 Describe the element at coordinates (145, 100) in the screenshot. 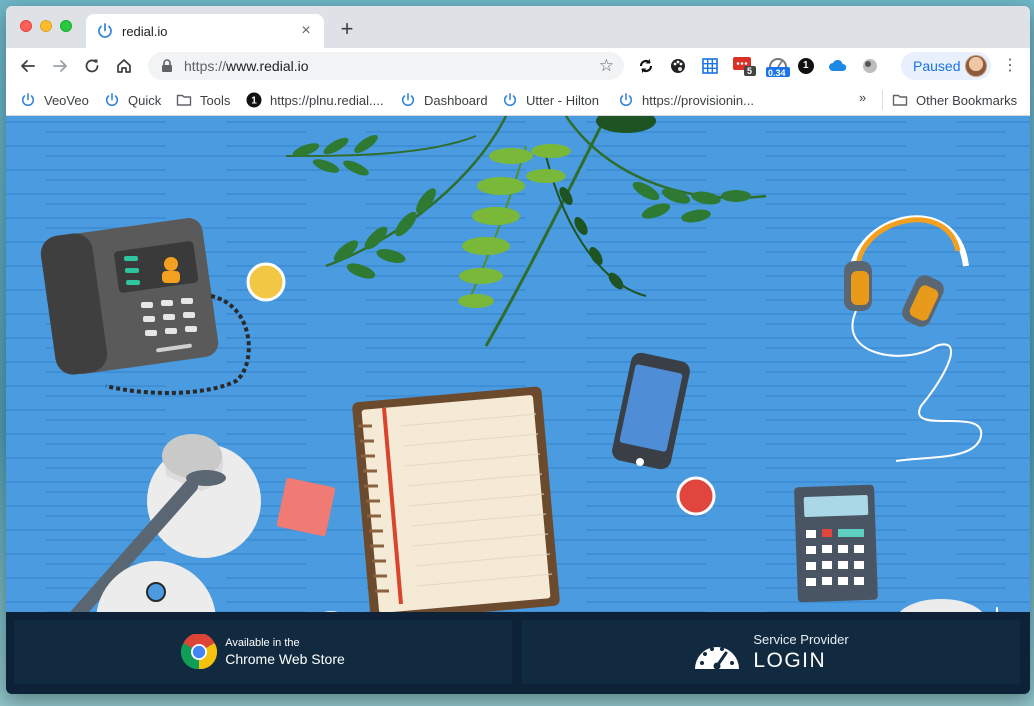

I see `bookmark-label: Quick` at that location.